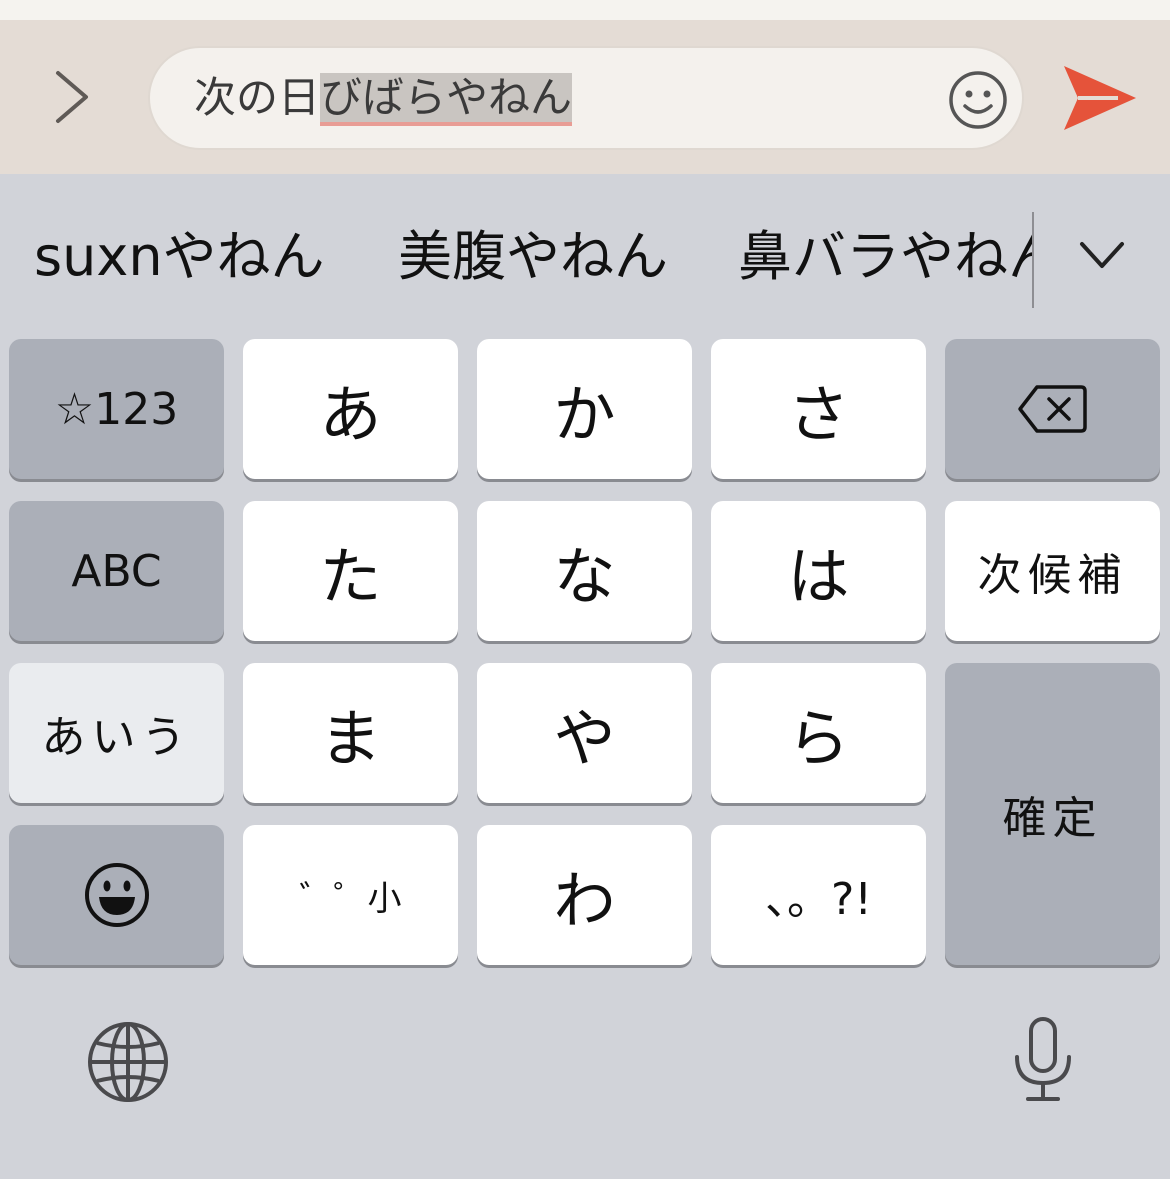  I want to click on confirm-key-label: 確定, so click(1052, 818).